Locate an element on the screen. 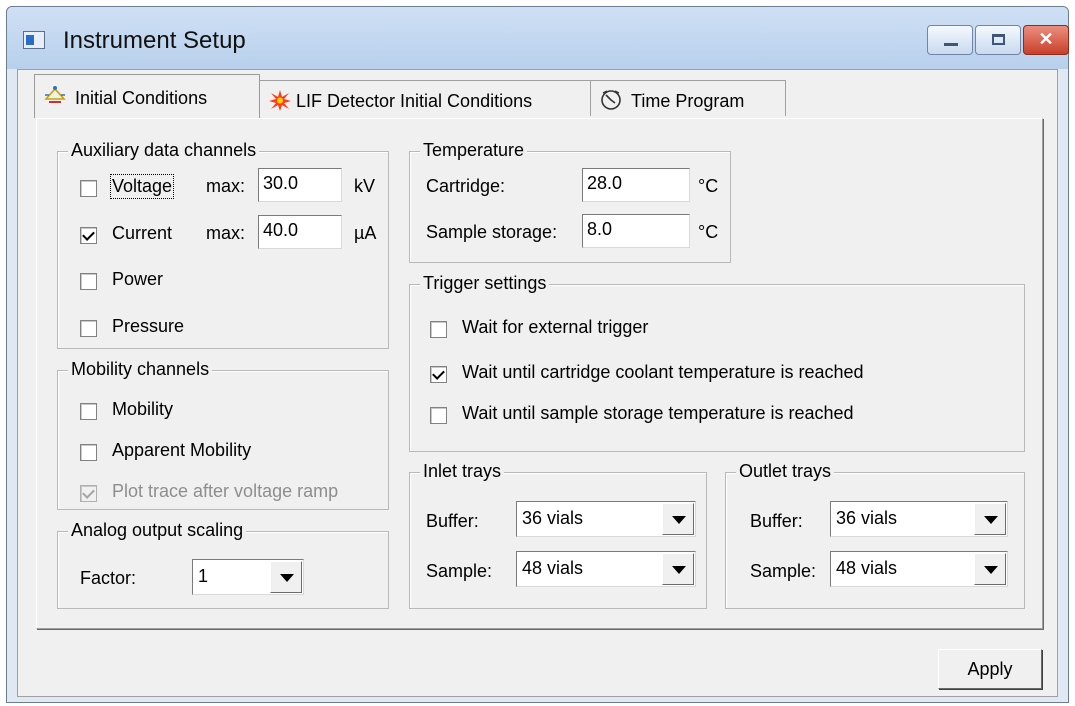  current-label: Current is located at coordinates (142, 233).